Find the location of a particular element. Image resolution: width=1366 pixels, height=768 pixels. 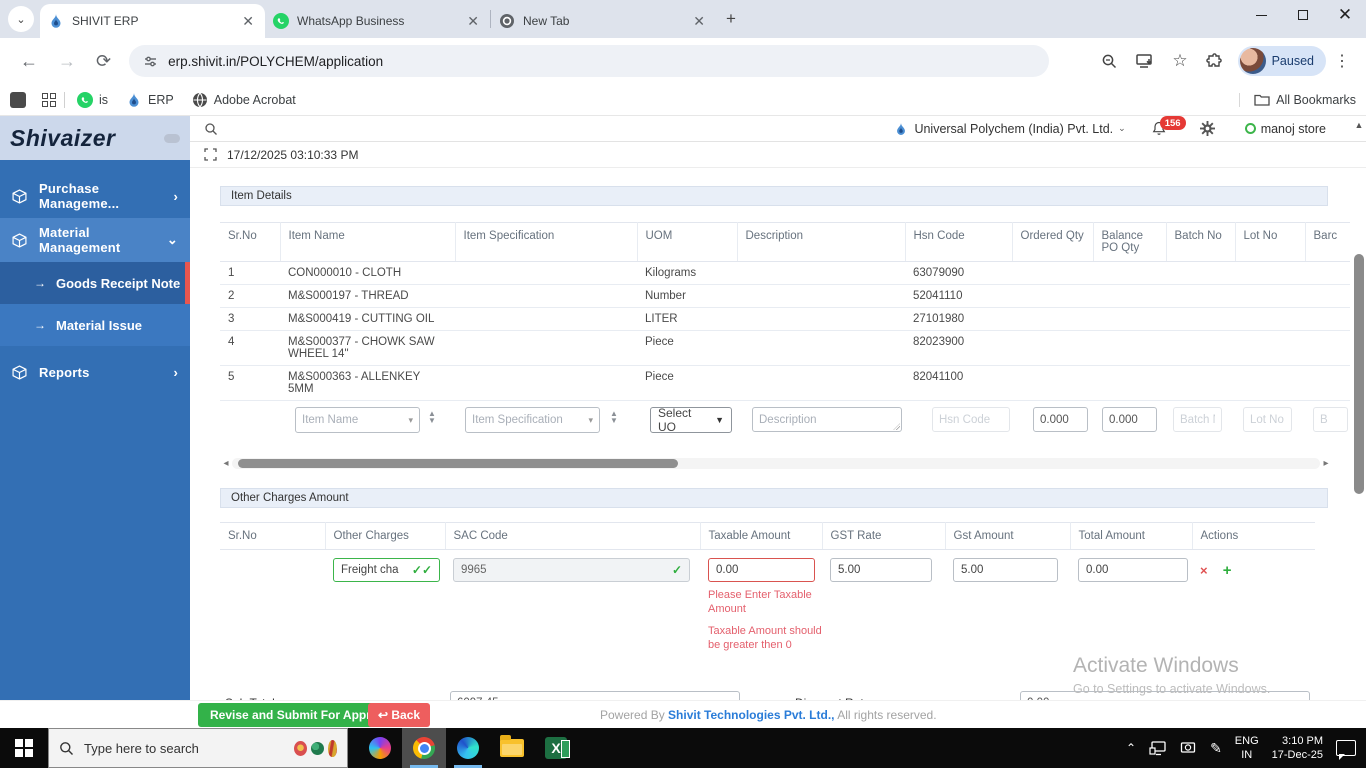

store-selector: manoj store is located at coordinates (1285, 129).